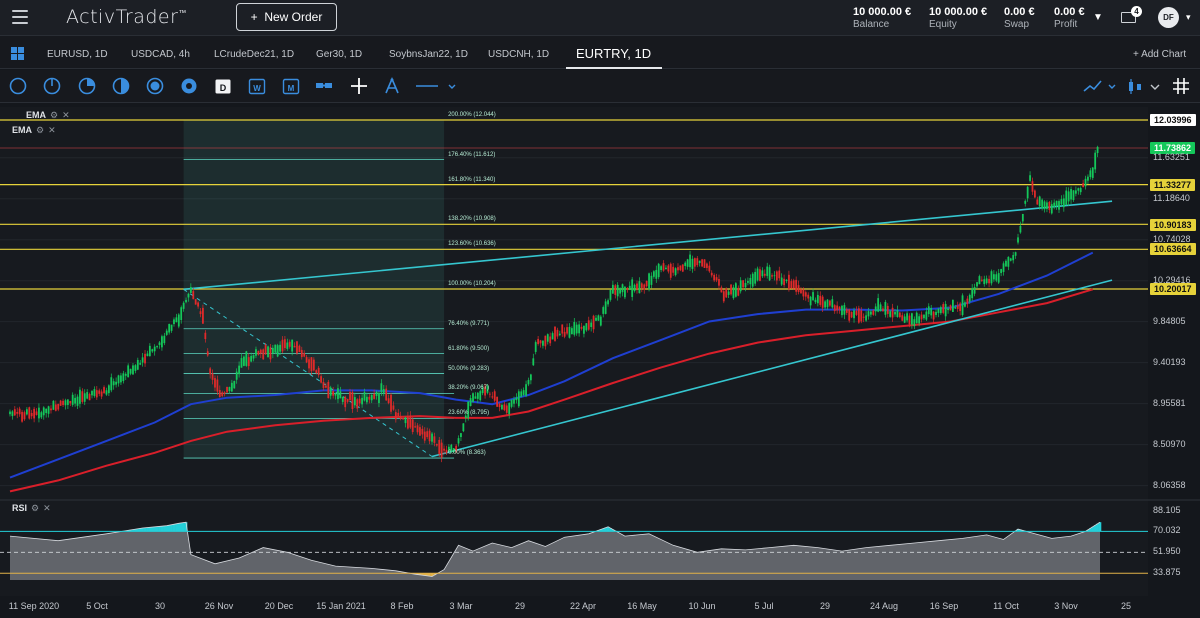 The height and width of the screenshot is (618, 1200). What do you see at coordinates (155, 86) in the screenshot?
I see `ring-icon` at bounding box center [155, 86].